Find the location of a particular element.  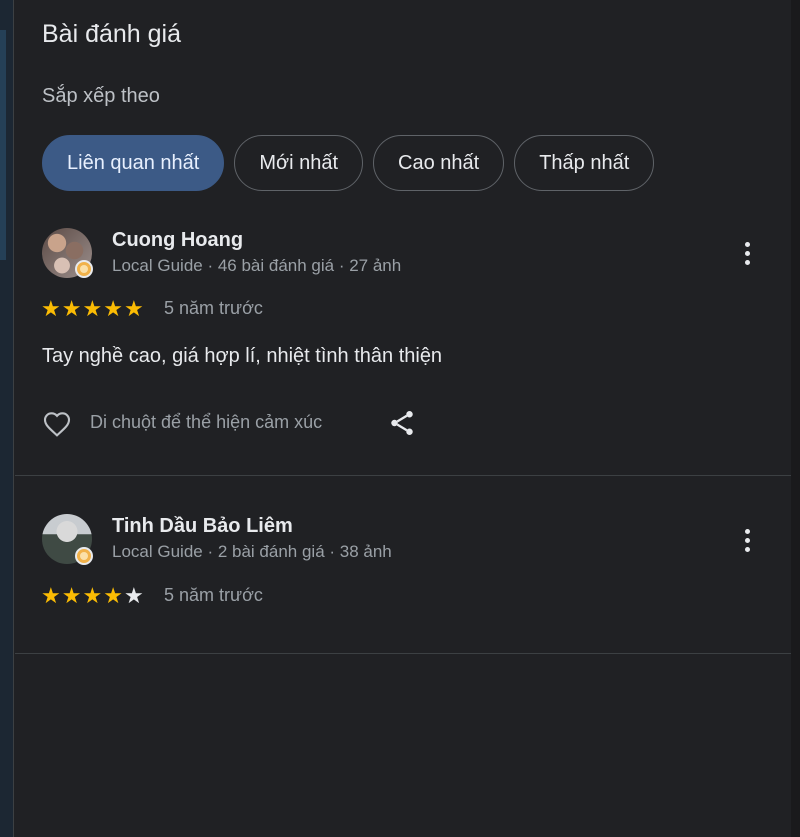

star-rating: ★ ★ ★ ★ ★ is located at coordinates (92, 596).